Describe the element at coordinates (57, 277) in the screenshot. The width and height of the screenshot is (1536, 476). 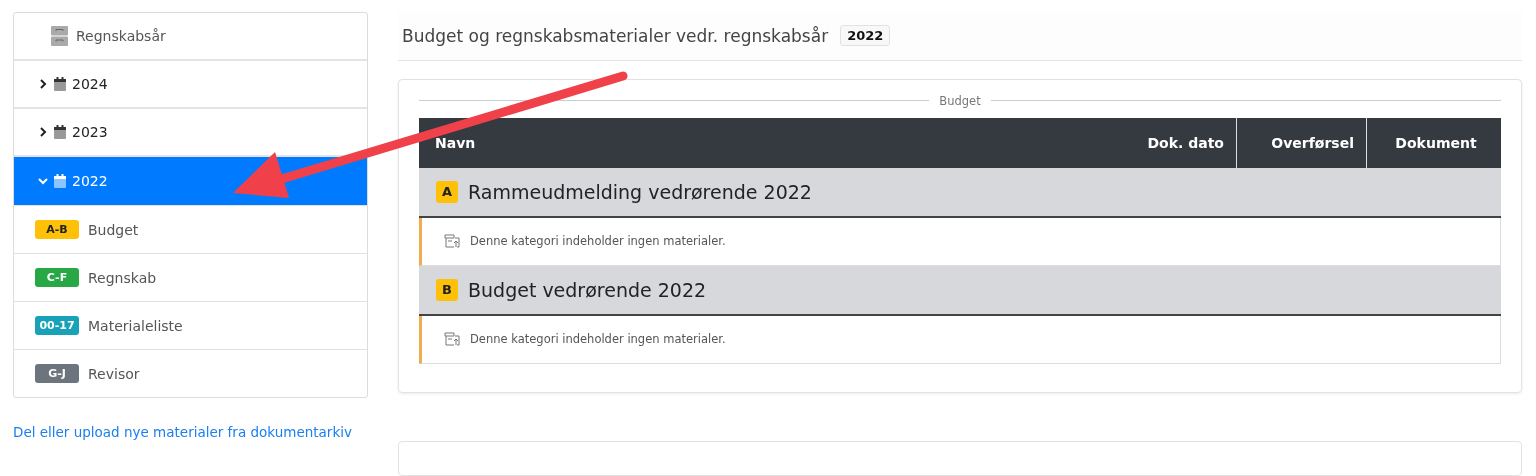
I see `category-tag: C-F` at that location.